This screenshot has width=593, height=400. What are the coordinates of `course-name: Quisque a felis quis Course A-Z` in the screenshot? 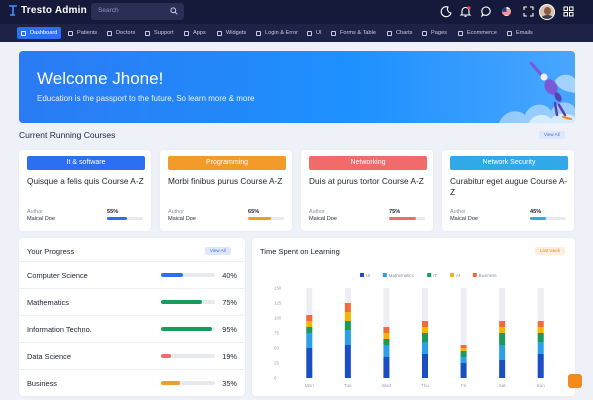 It's located at (86, 181).